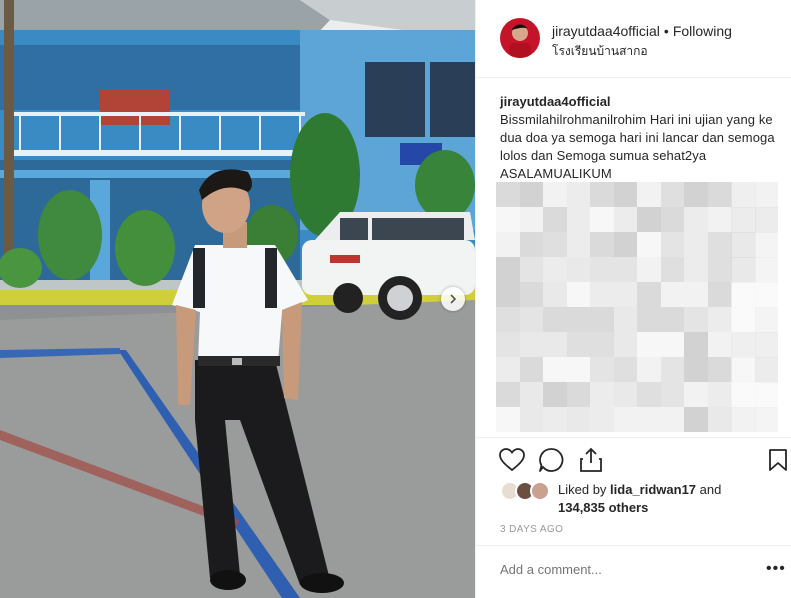 Image resolution: width=791 pixels, height=598 pixels. I want to click on header-username: jirayutdaa4official, so click(606, 31).